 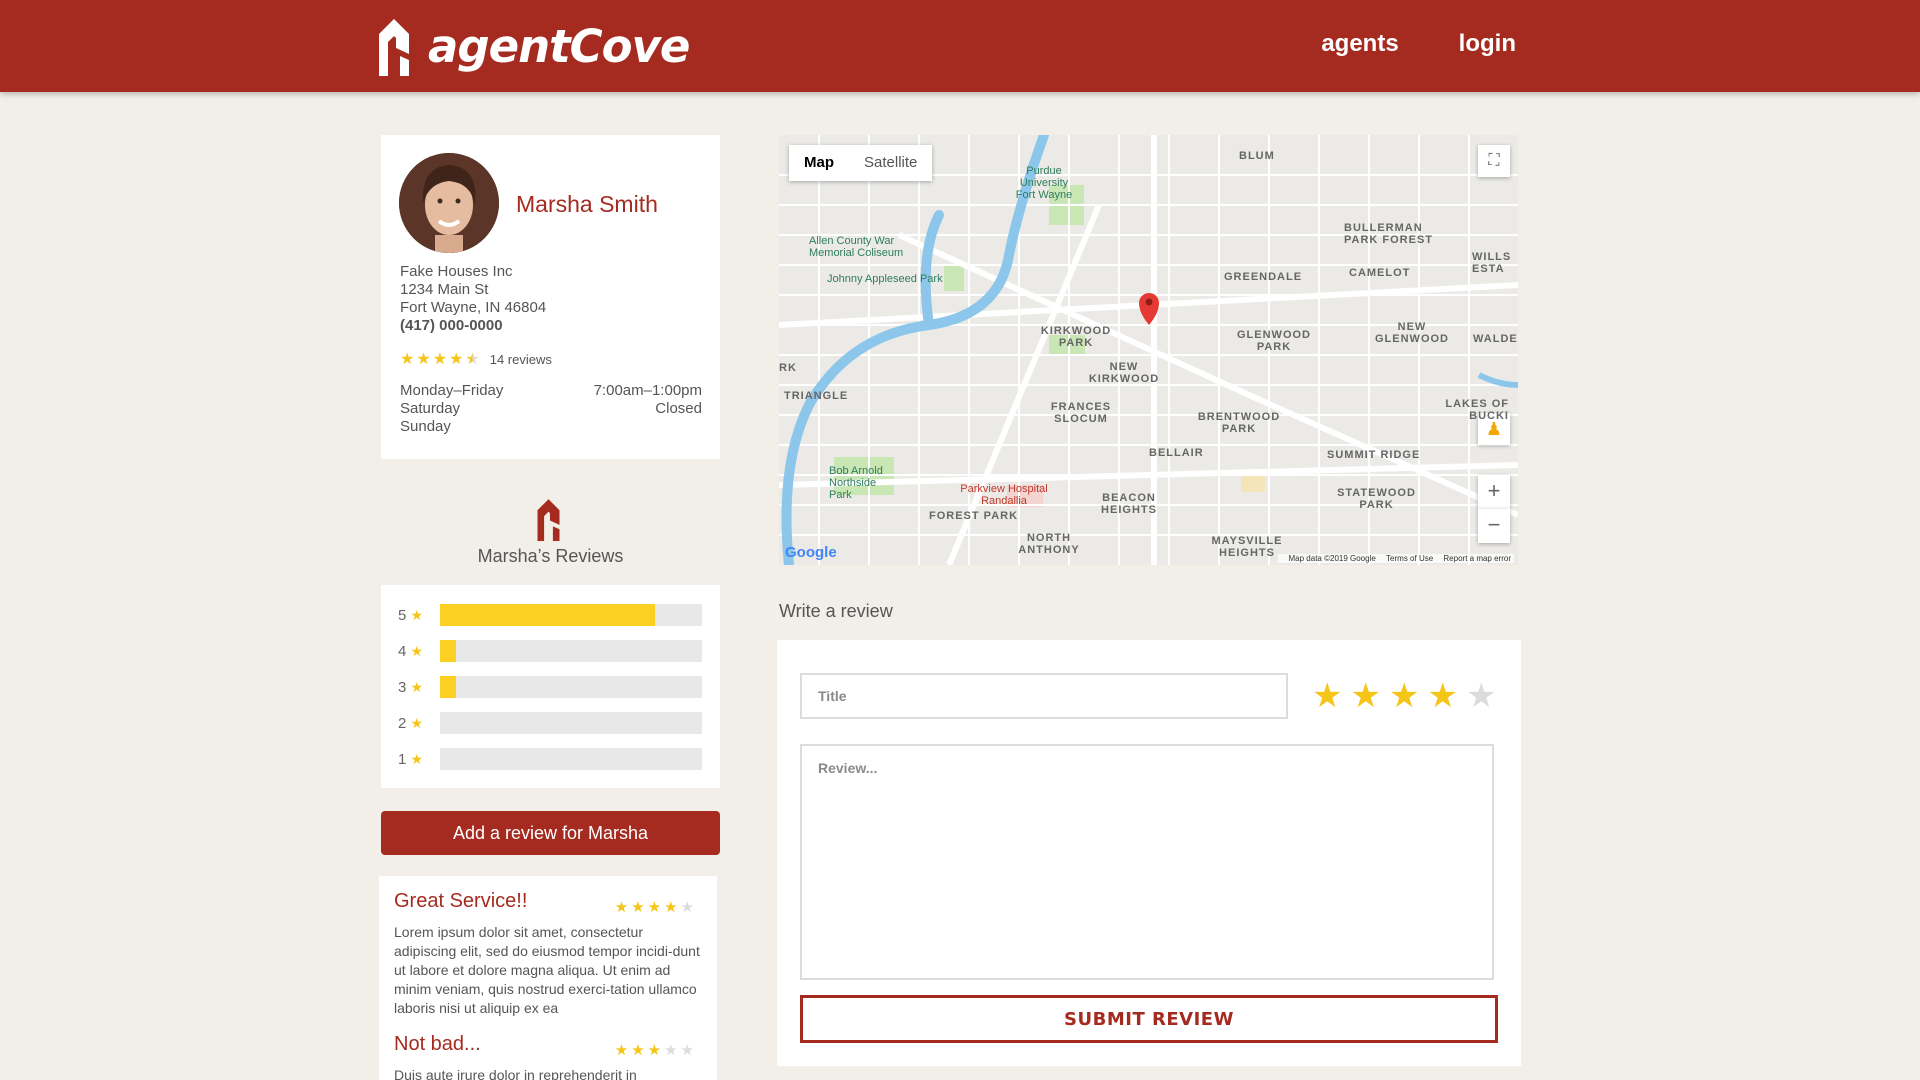 What do you see at coordinates (885, 279) in the screenshot?
I see `map-label: Johnny Appleseed Park` at bounding box center [885, 279].